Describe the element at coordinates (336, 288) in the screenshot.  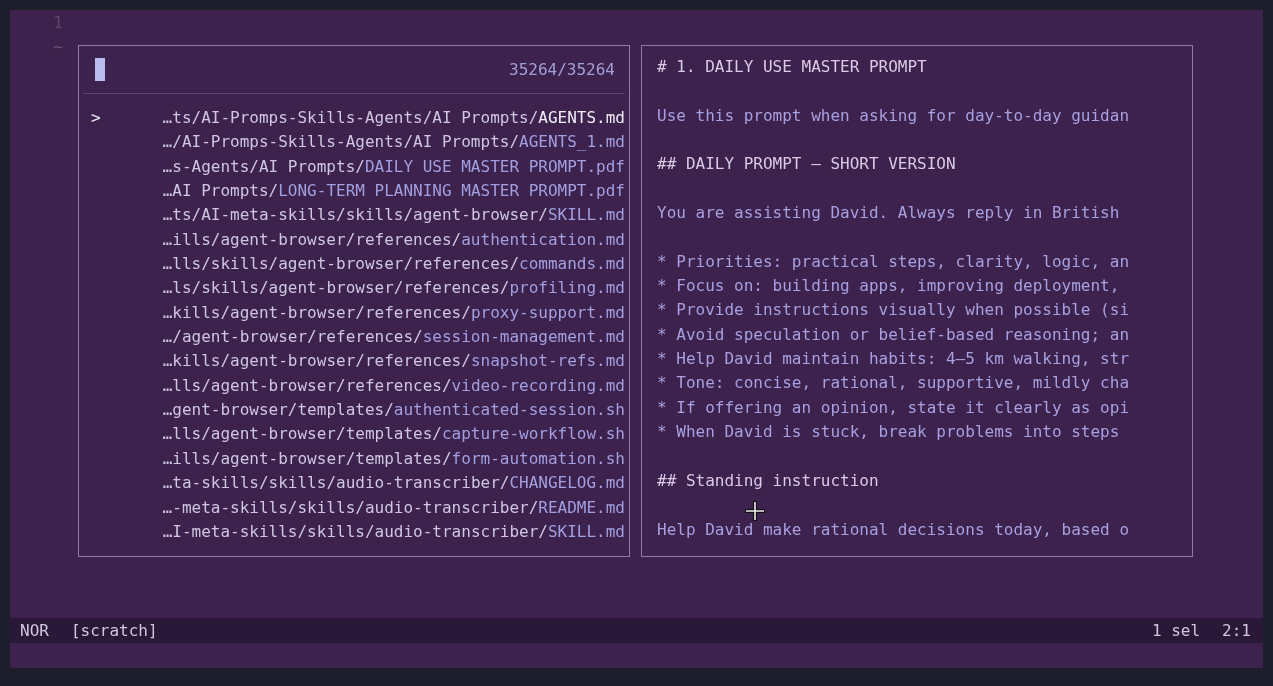
I see `file-path: …ls/skills/agent-browser/references/` at that location.